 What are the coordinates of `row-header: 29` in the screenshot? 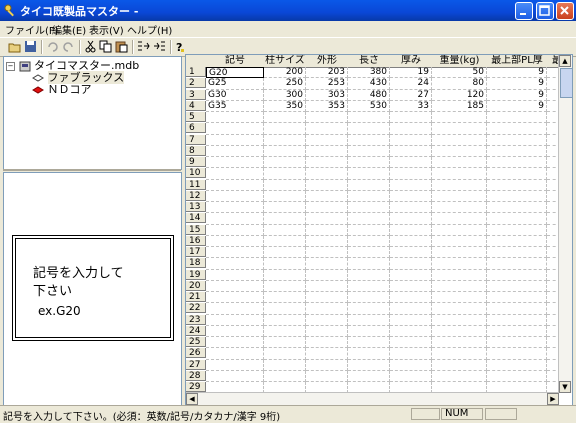 It's located at (196, 387).